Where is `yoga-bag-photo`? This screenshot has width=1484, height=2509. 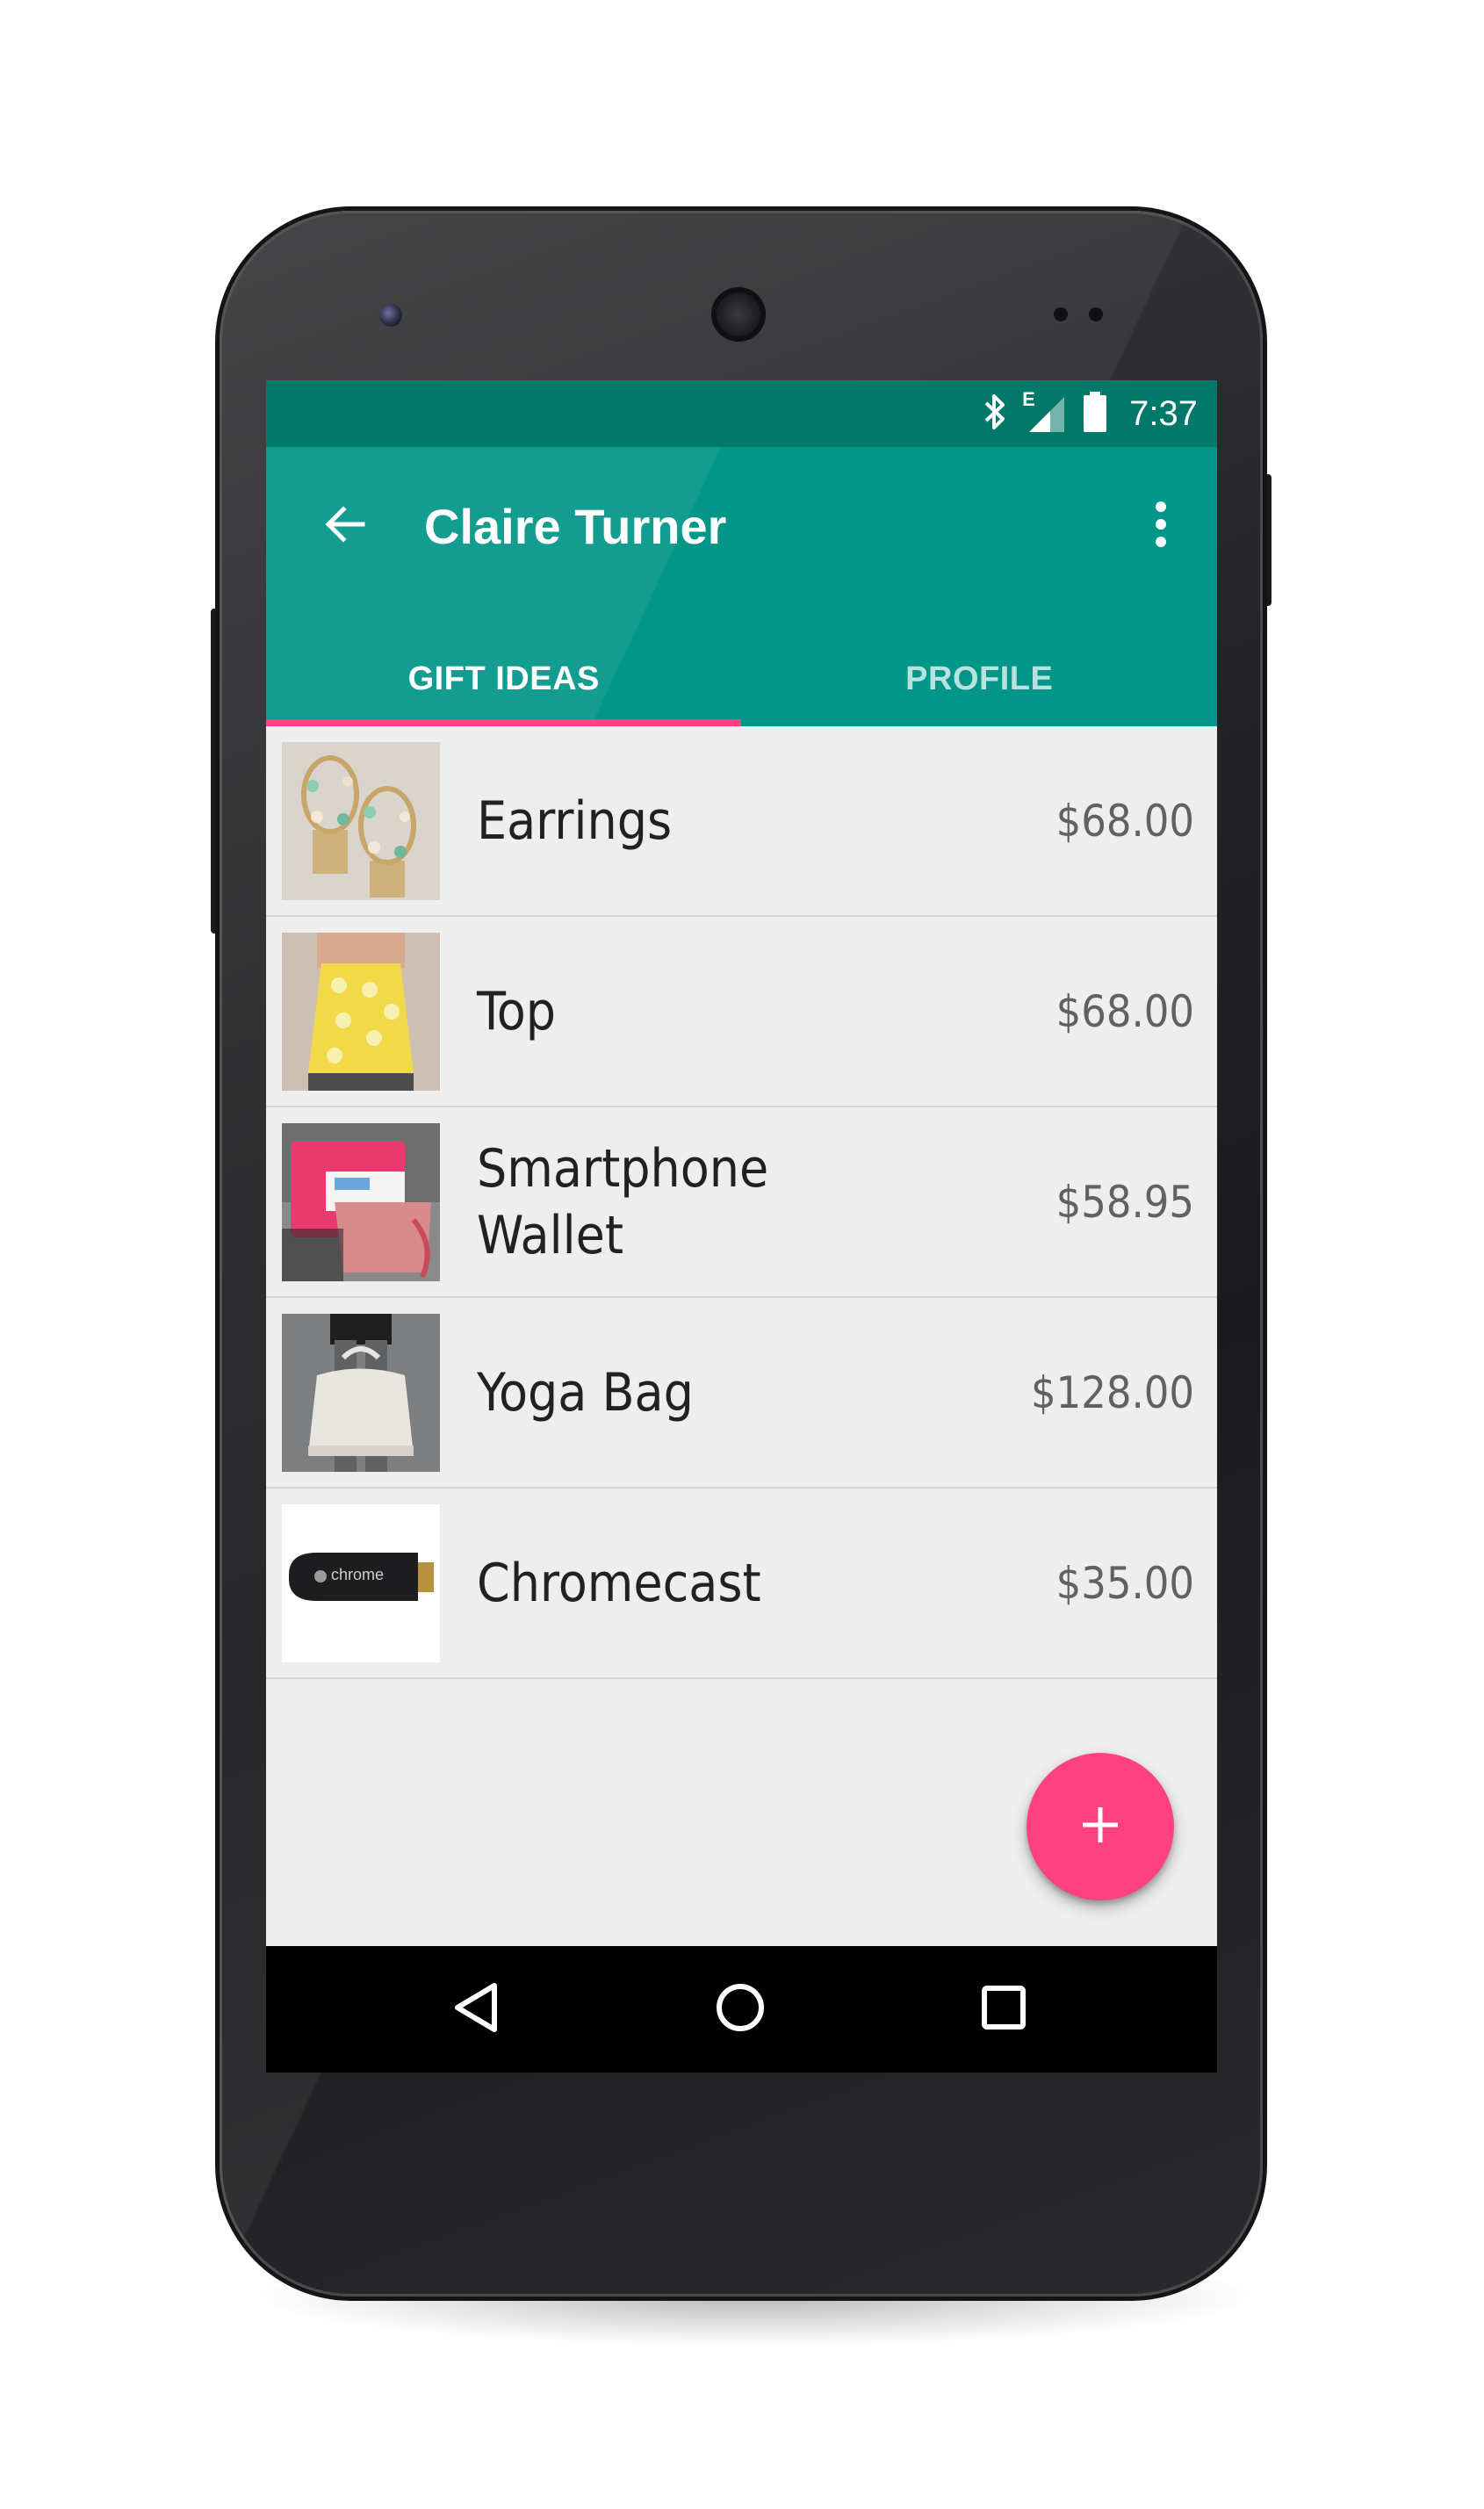
yoga-bag-photo is located at coordinates (361, 1393).